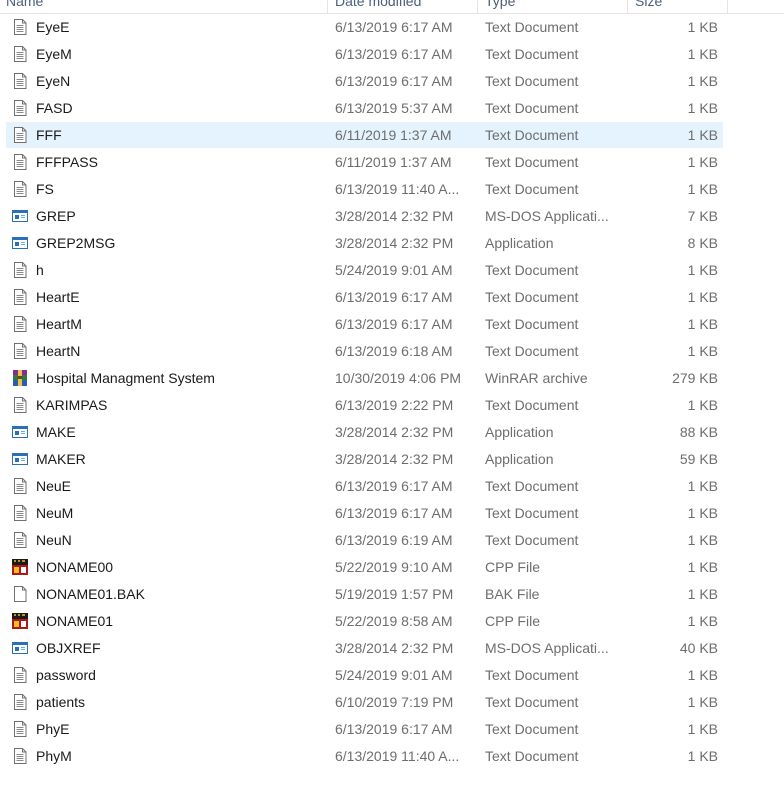 The height and width of the screenshot is (790, 784). What do you see at coordinates (125, 378) in the screenshot?
I see `file-name: Hospital Managment System` at bounding box center [125, 378].